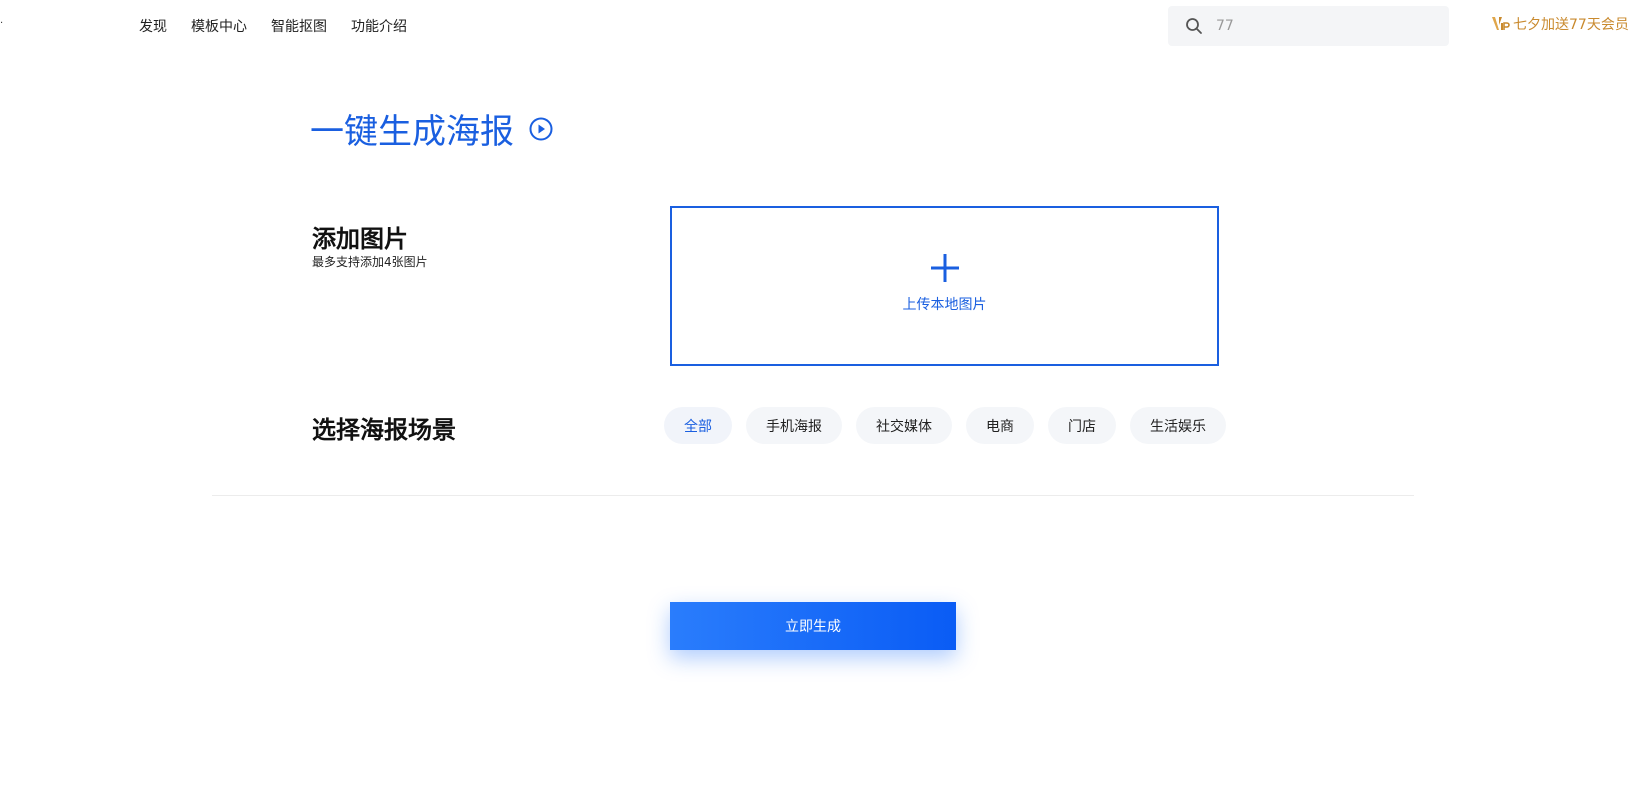 This screenshot has height=803, width=1632. What do you see at coordinates (1082, 425) in the screenshot?
I see `scene-chip-store: 门店` at bounding box center [1082, 425].